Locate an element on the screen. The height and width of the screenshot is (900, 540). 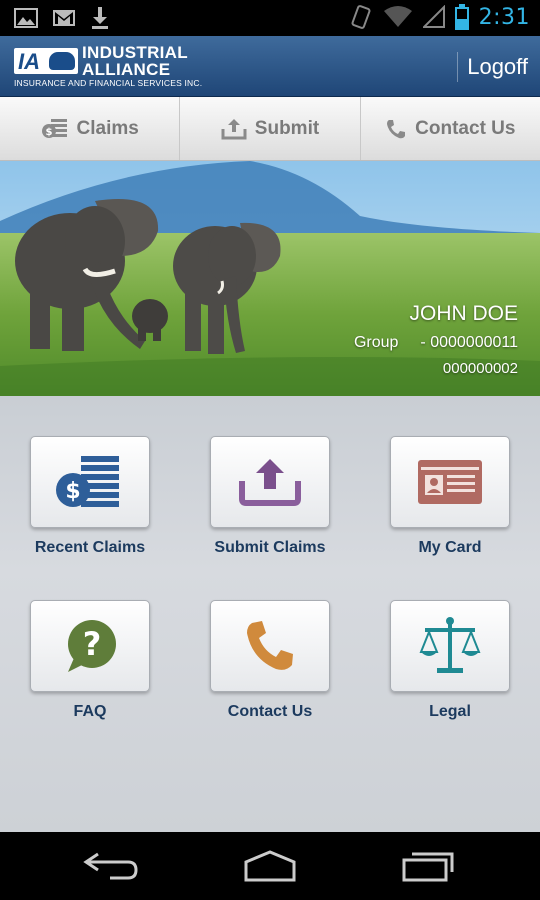
faq-label: FAQ is located at coordinates (90, 711).